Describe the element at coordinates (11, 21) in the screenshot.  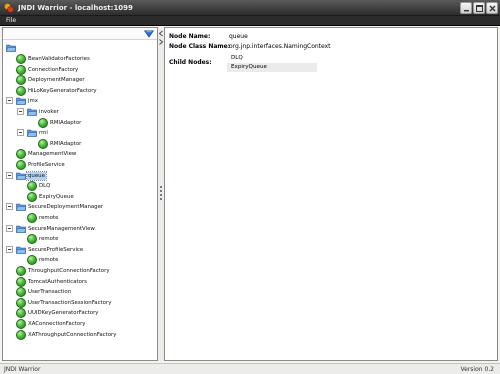
I see `menu-file: File` at that location.